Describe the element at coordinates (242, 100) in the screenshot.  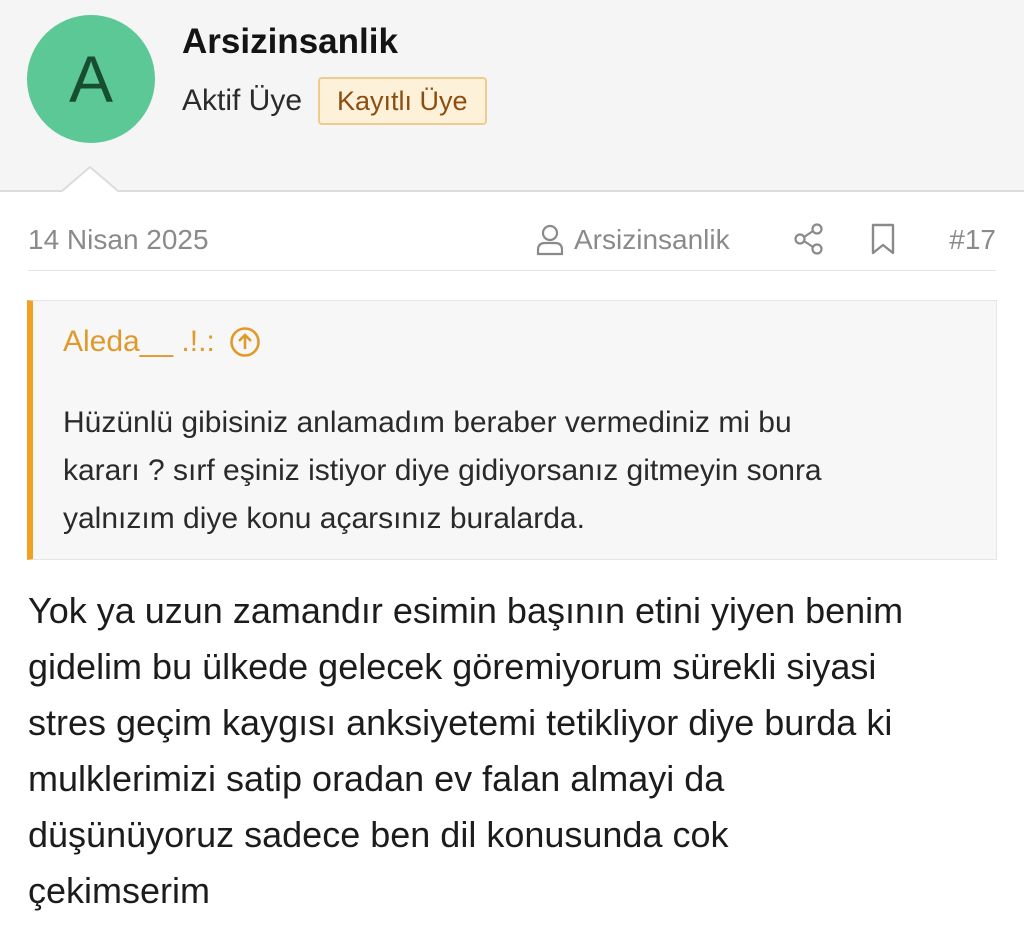
I see `user-title: Aktif Üye` at that location.